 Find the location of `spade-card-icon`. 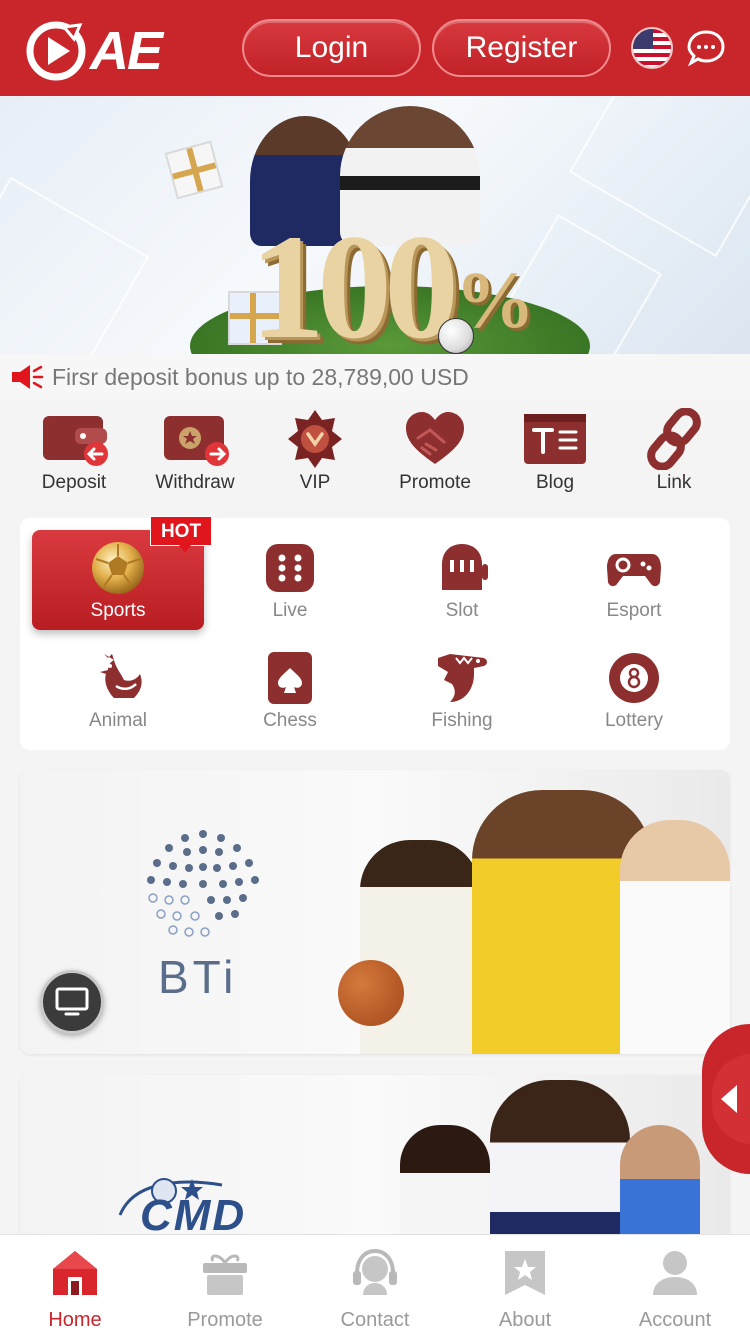

spade-card-icon is located at coordinates (290, 678).